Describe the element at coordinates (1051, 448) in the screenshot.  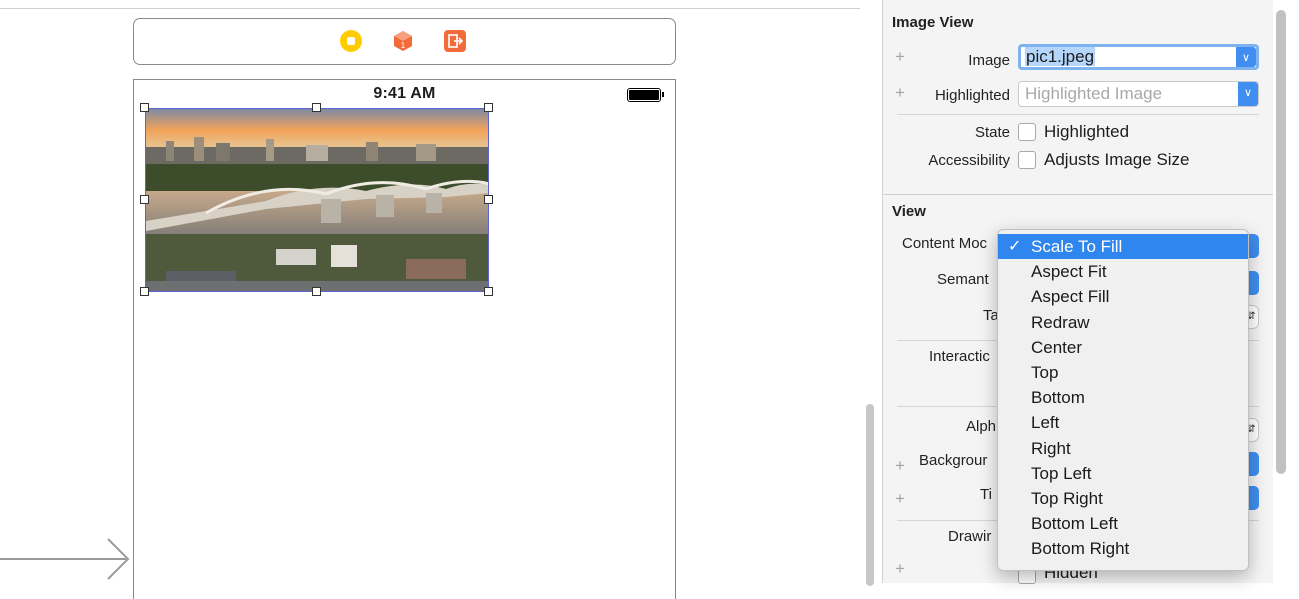
I see `menu-item-label: Right` at that location.